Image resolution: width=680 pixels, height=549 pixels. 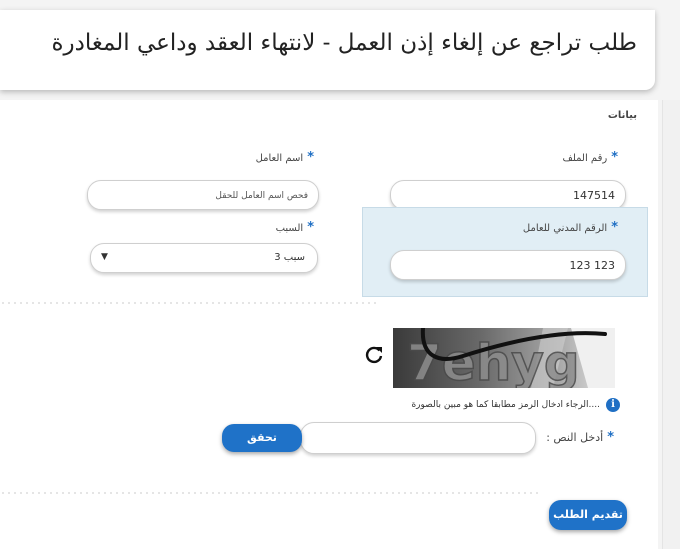 I want to click on civil-id-label: *الرقم المدني للعامل, so click(x=570, y=227).